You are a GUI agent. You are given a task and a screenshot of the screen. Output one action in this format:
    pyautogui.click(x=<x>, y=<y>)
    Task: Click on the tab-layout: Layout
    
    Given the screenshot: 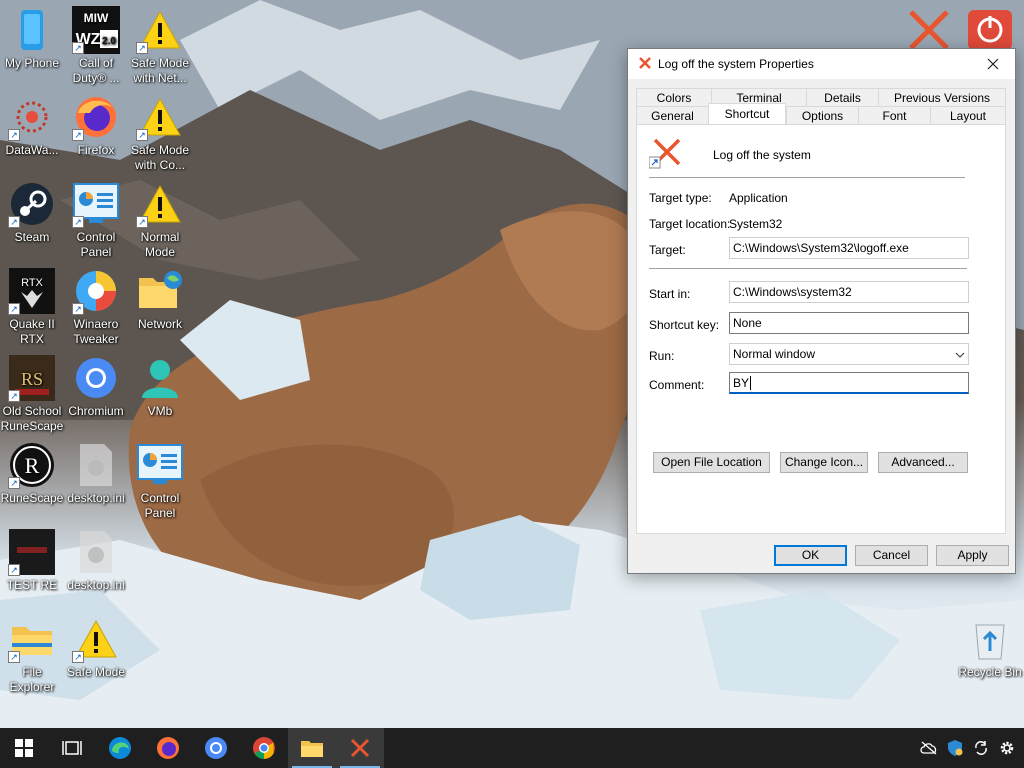 What is the action you would take?
    pyautogui.click(x=968, y=115)
    